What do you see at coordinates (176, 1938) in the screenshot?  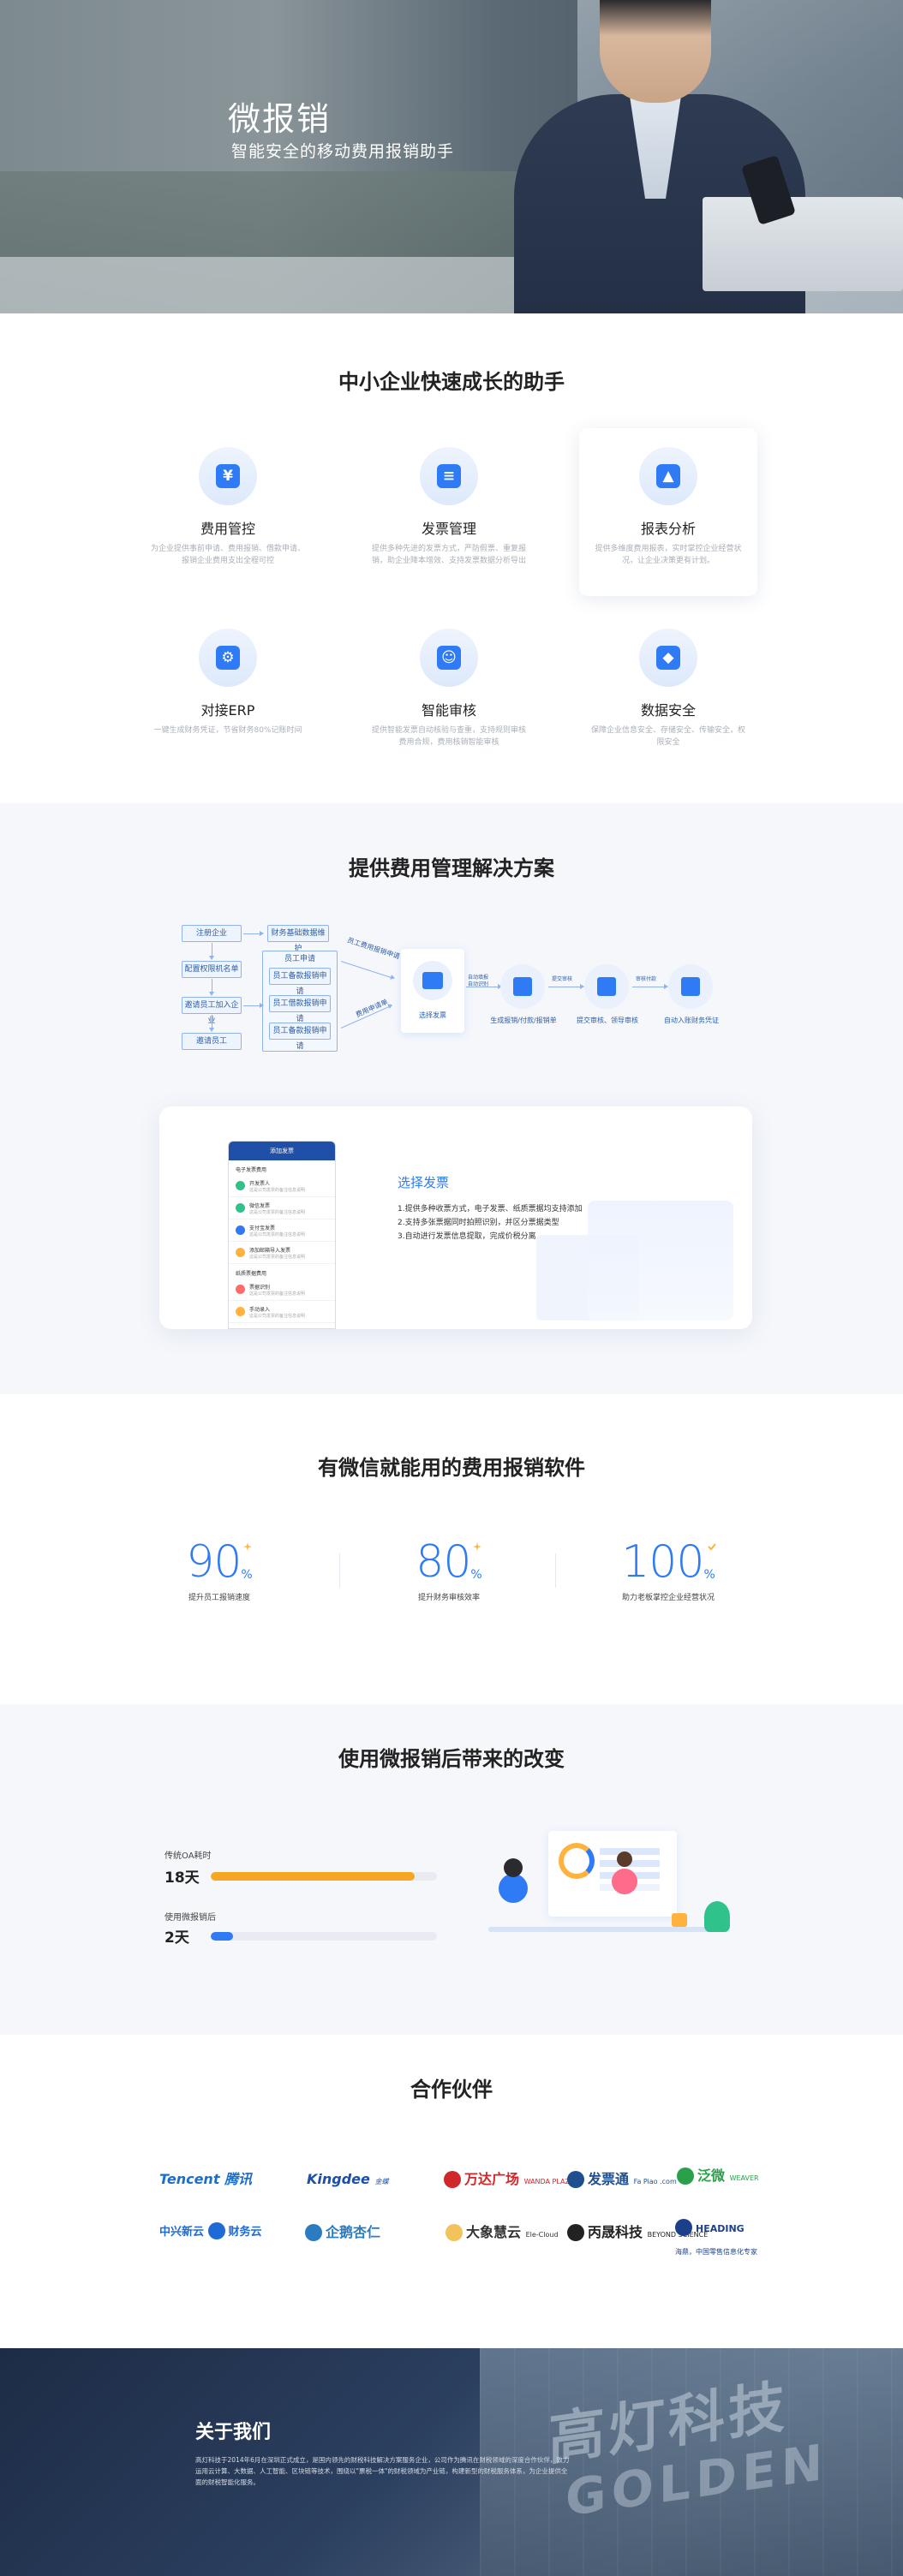 I see `bar-value: 2天` at bounding box center [176, 1938].